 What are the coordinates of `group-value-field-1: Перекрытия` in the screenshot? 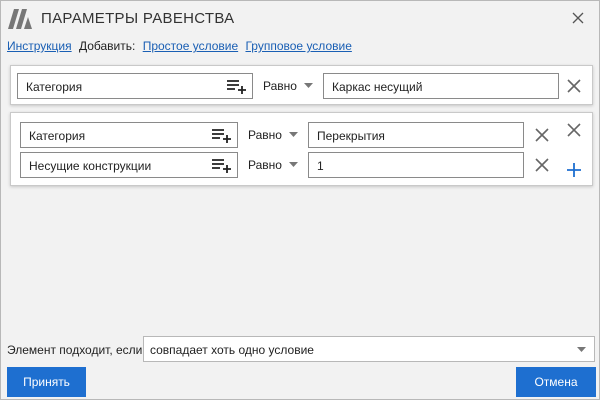 It's located at (416, 135).